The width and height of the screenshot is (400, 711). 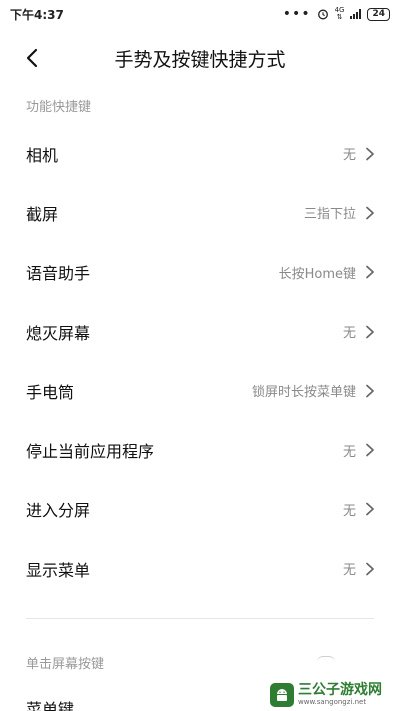 I want to click on chevron-left-icon, so click(x=32, y=58).